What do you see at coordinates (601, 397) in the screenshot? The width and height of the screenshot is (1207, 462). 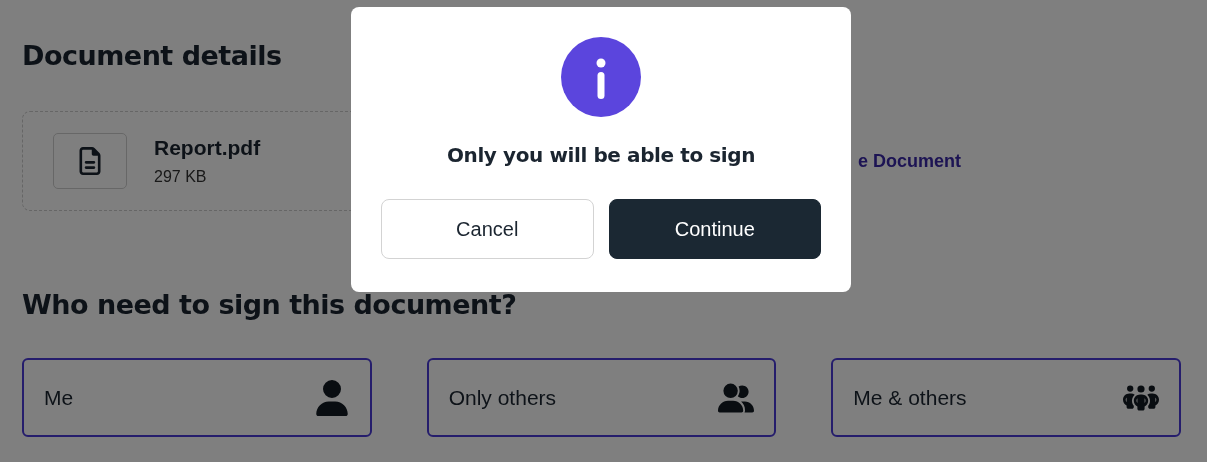 I see `signer-option: Only others` at bounding box center [601, 397].